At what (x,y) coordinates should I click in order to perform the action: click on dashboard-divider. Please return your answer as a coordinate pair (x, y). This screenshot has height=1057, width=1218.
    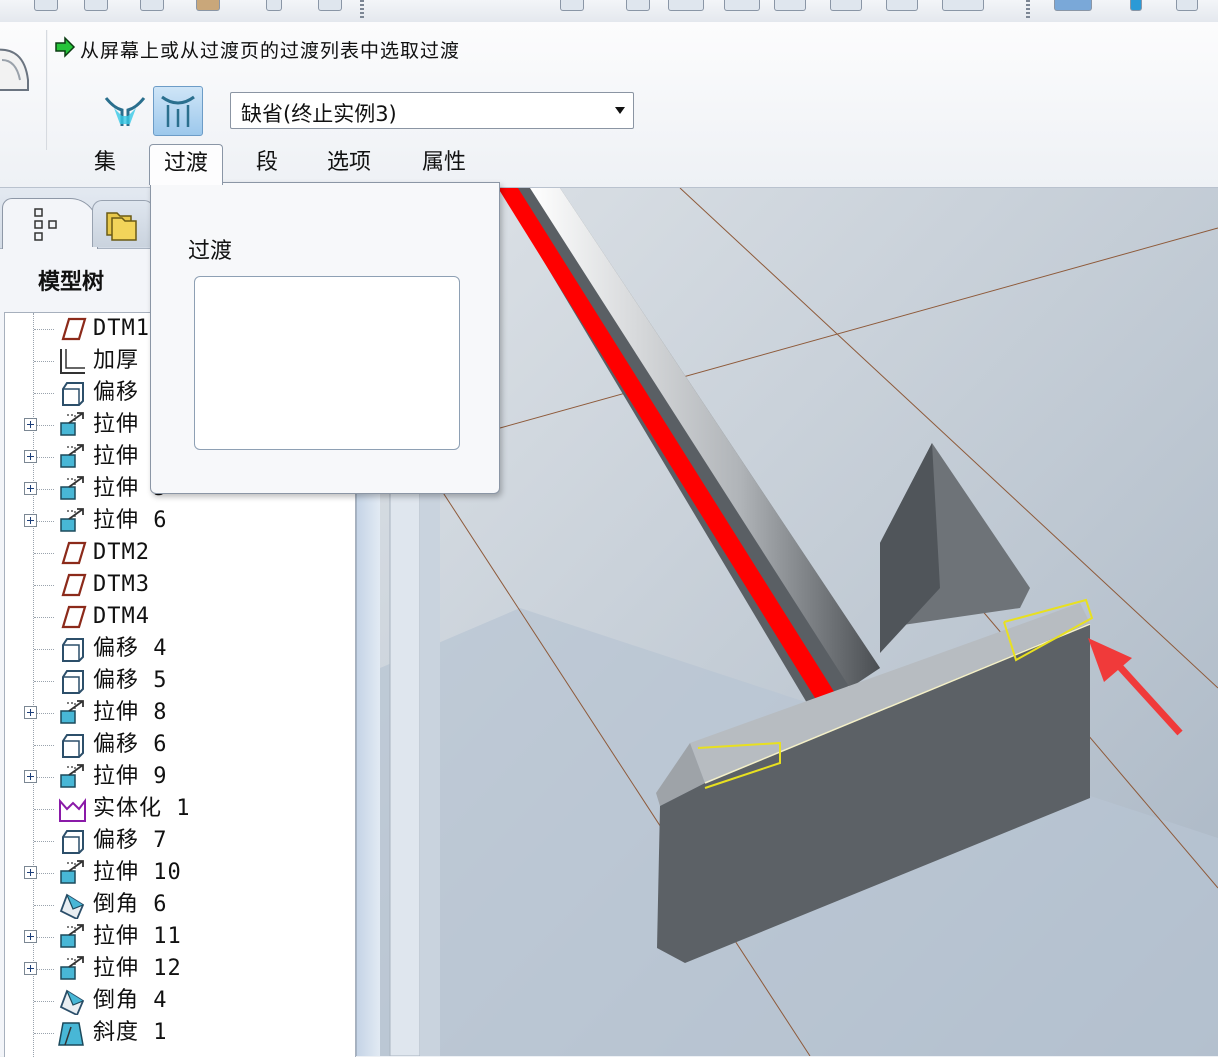
    Looking at the image, I should click on (47, 90).